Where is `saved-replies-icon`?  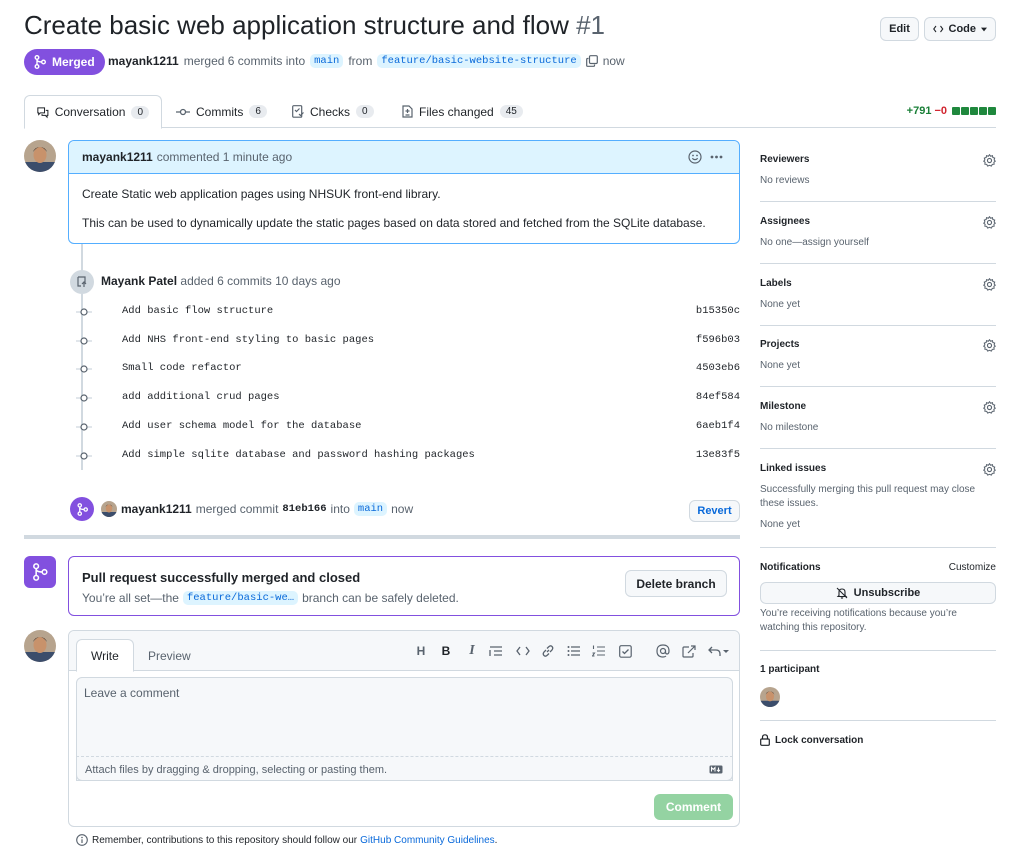
saved-replies-icon is located at coordinates (719, 651).